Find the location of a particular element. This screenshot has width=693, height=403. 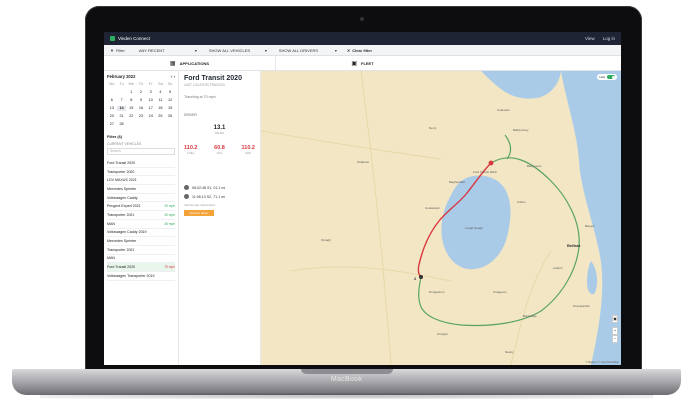

map-label-dungannon: Dungannon is located at coordinates (437, 292).